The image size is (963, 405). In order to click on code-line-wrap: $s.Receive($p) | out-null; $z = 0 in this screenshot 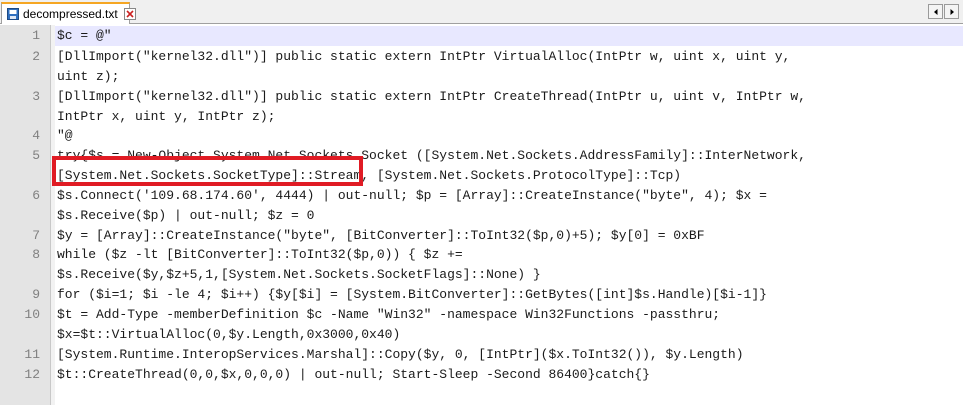, I will do `click(186, 215)`.